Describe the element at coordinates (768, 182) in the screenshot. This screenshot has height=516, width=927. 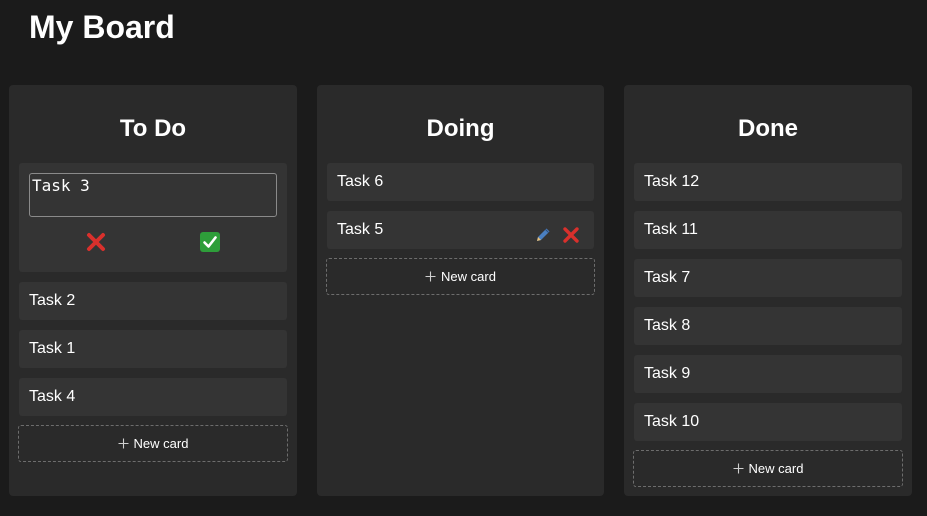
I see `card: Task 12` at that location.